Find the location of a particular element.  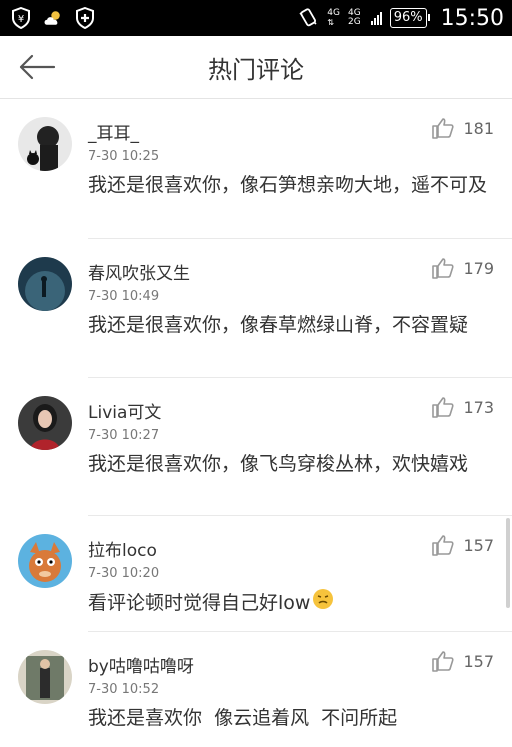

like-button: 173 is located at coordinates (462, 407).